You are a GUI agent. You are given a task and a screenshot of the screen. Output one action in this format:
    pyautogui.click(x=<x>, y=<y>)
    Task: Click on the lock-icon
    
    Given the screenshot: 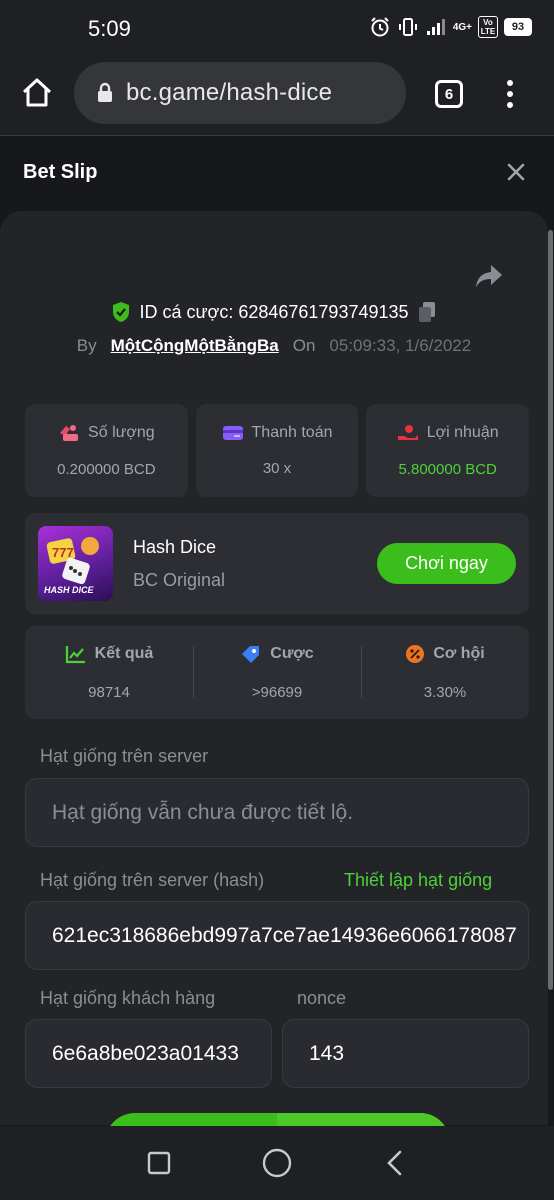 What is the action you would take?
    pyautogui.click(x=105, y=92)
    